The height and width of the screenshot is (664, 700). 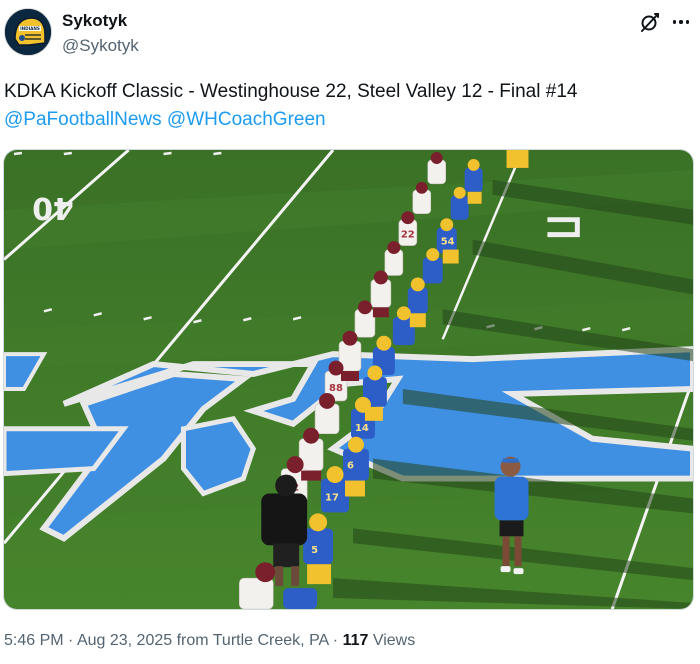 I want to click on author-avatar: INDIANS, so click(x=28, y=32).